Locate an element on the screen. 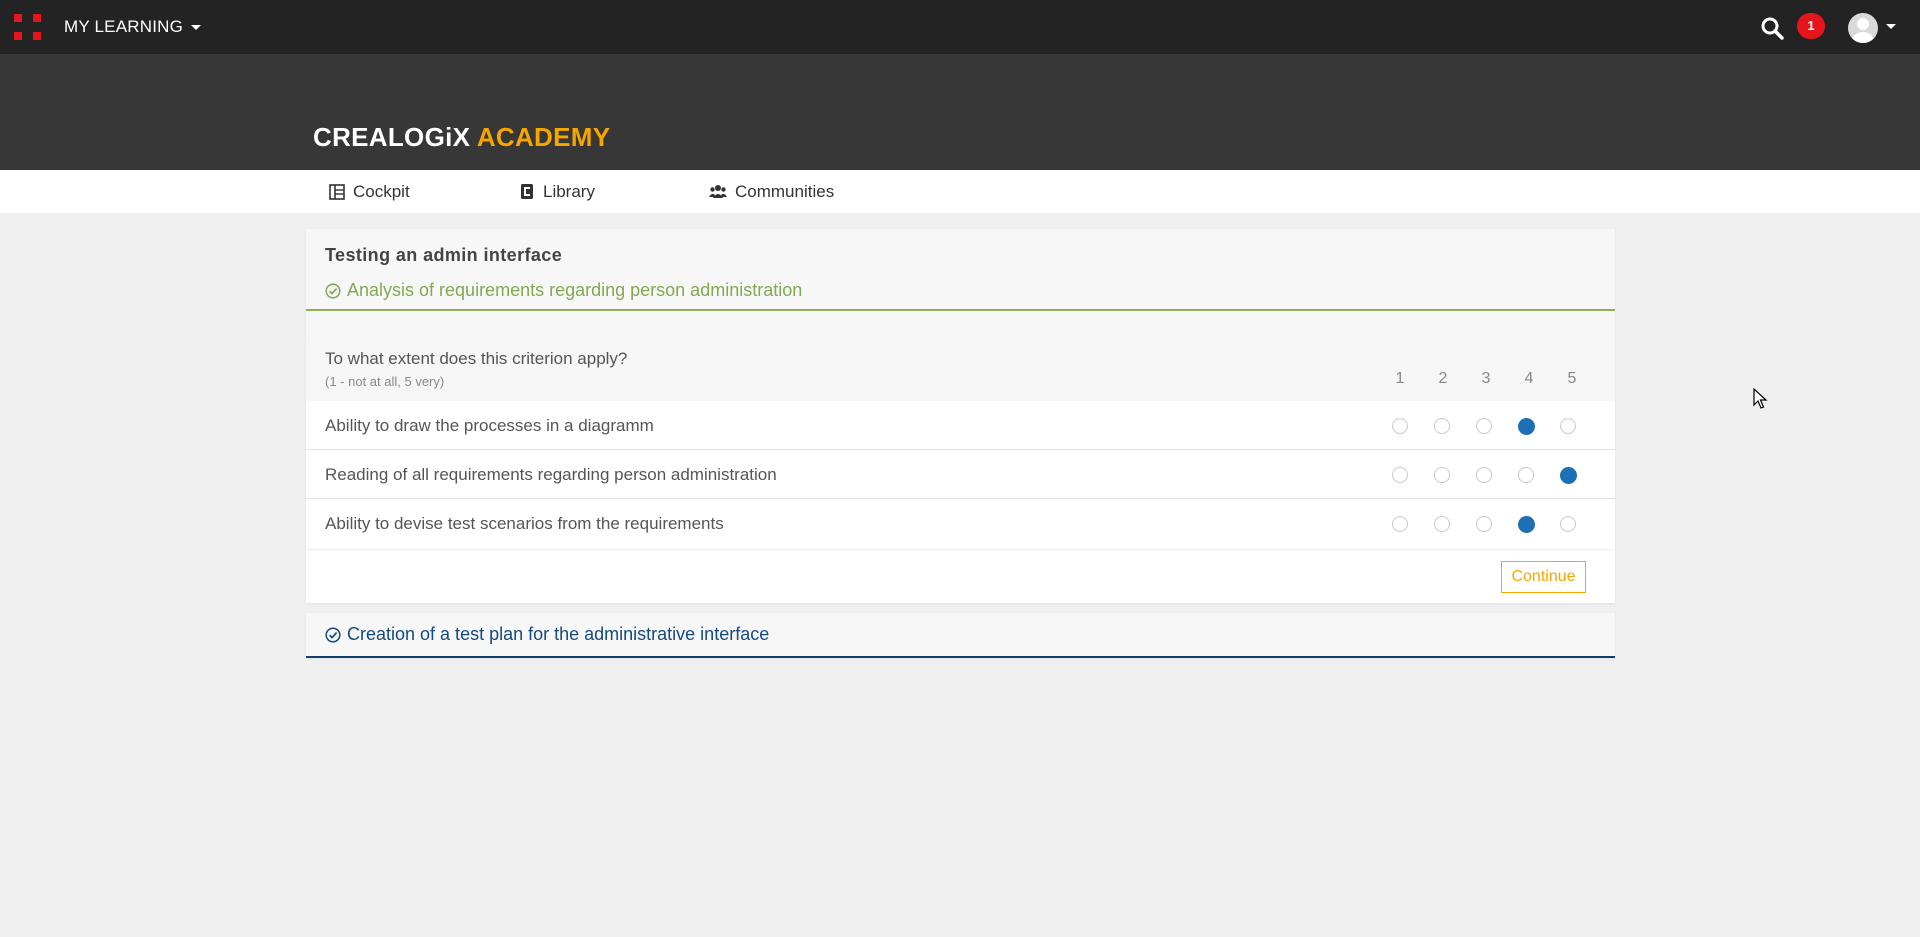 Image resolution: width=1920 pixels, height=937 pixels. page-title: Testing an admin interface is located at coordinates (444, 255).